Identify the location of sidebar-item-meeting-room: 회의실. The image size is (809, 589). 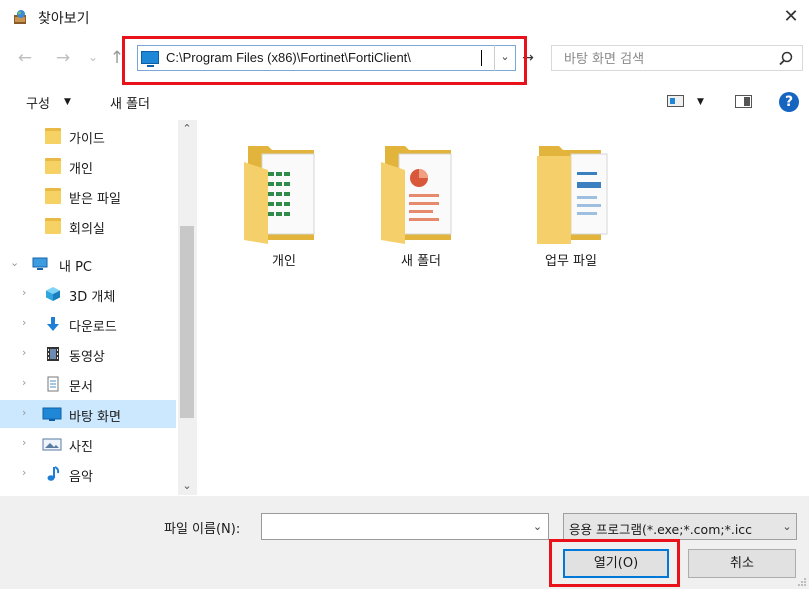
(88, 226).